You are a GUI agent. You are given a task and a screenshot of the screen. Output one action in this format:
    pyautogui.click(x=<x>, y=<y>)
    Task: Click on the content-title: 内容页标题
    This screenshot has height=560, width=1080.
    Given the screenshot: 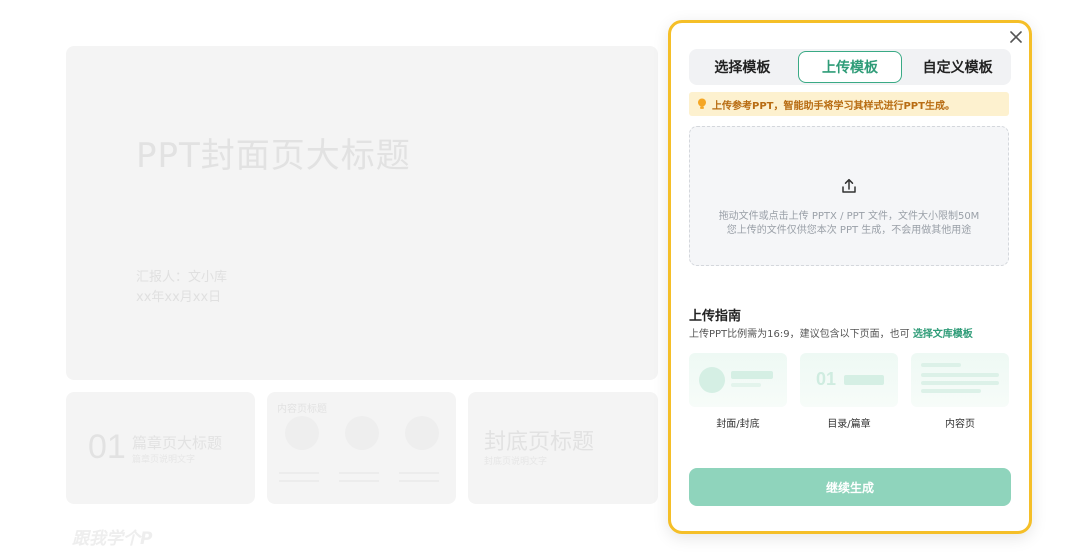 What is the action you would take?
    pyautogui.click(x=302, y=409)
    